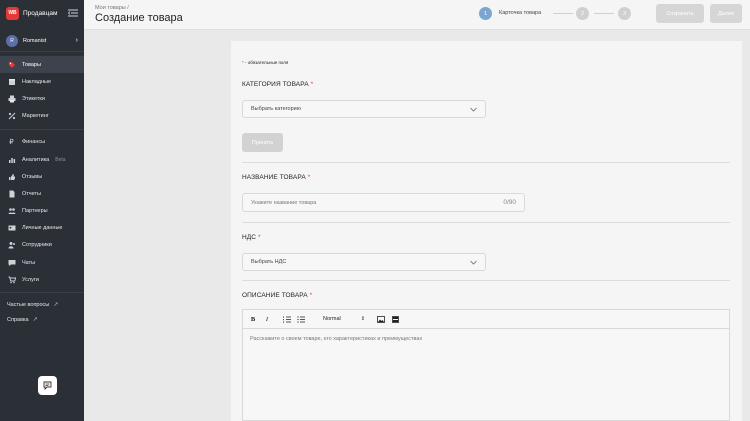 The height and width of the screenshot is (421, 750). What do you see at coordinates (485, 13) in the screenshot?
I see `step-1: 1` at bounding box center [485, 13].